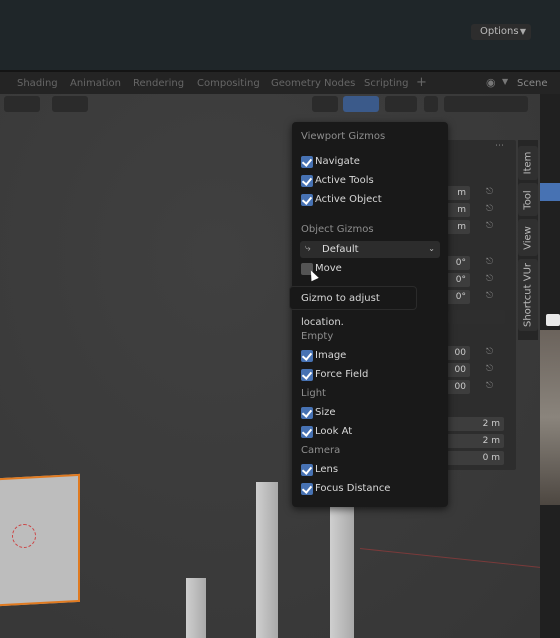 The width and height of the screenshot is (560, 638). What do you see at coordinates (343, 136) in the screenshot?
I see `section-viewport-gizmos: Viewport Gizmos` at bounding box center [343, 136].